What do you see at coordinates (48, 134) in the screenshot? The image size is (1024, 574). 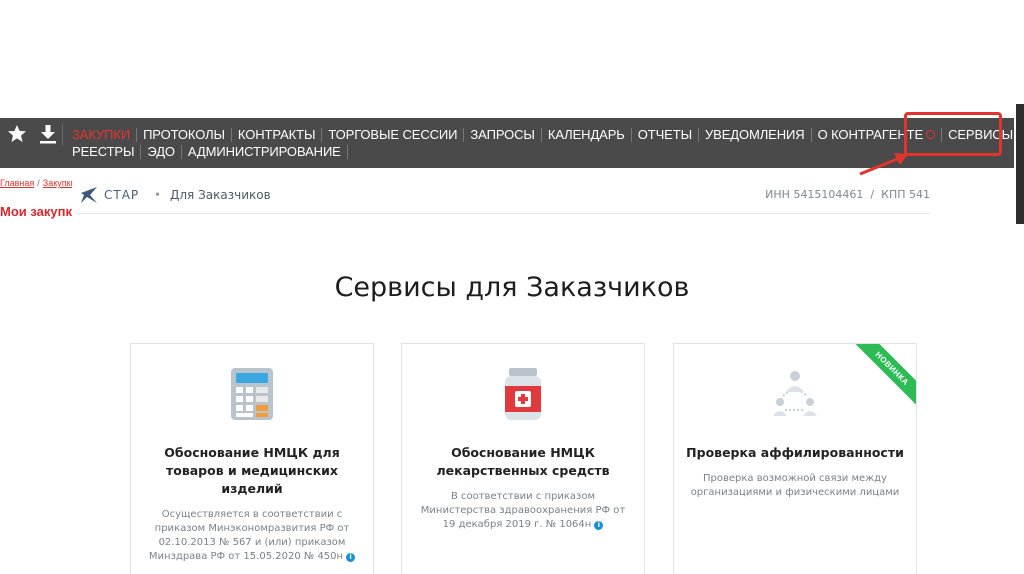 I see `download-icon` at bounding box center [48, 134].